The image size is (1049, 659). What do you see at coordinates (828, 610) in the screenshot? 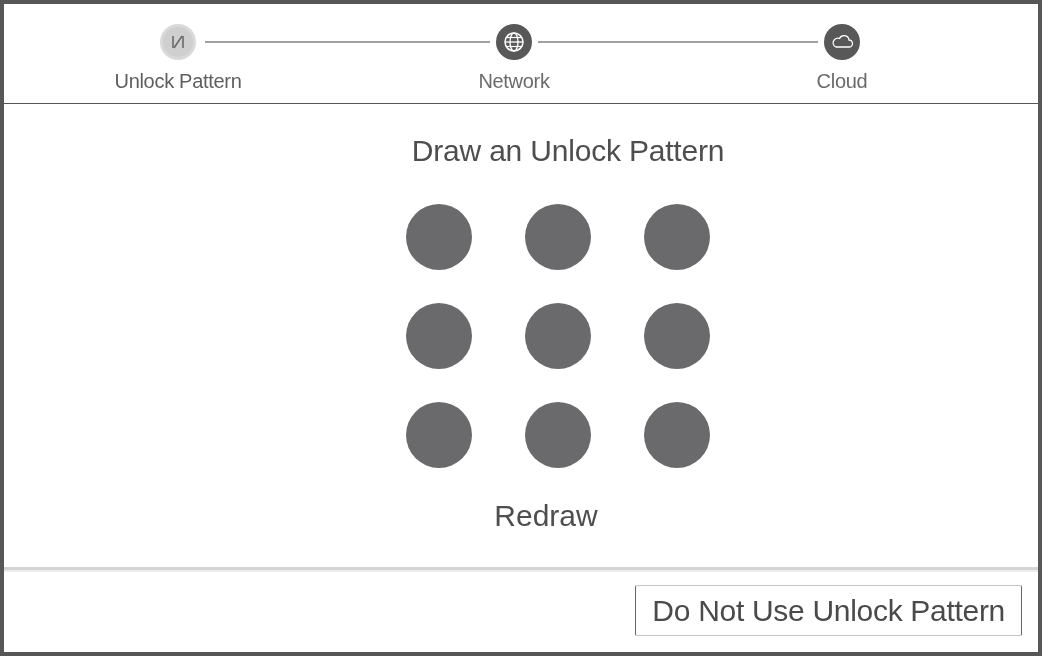
I see `skip-button: Do Not Use Unlock Pattern` at bounding box center [828, 610].